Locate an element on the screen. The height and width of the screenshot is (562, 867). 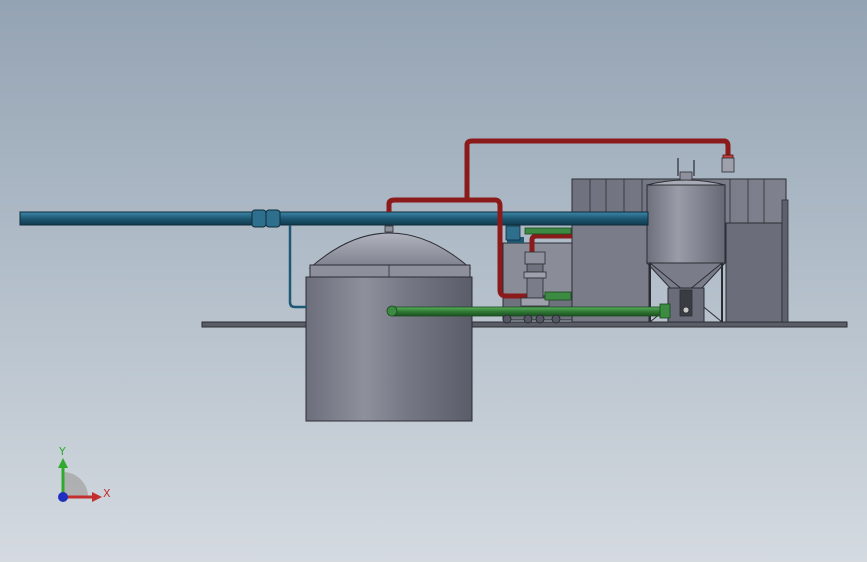
skid-base is located at coordinates (524, 324).